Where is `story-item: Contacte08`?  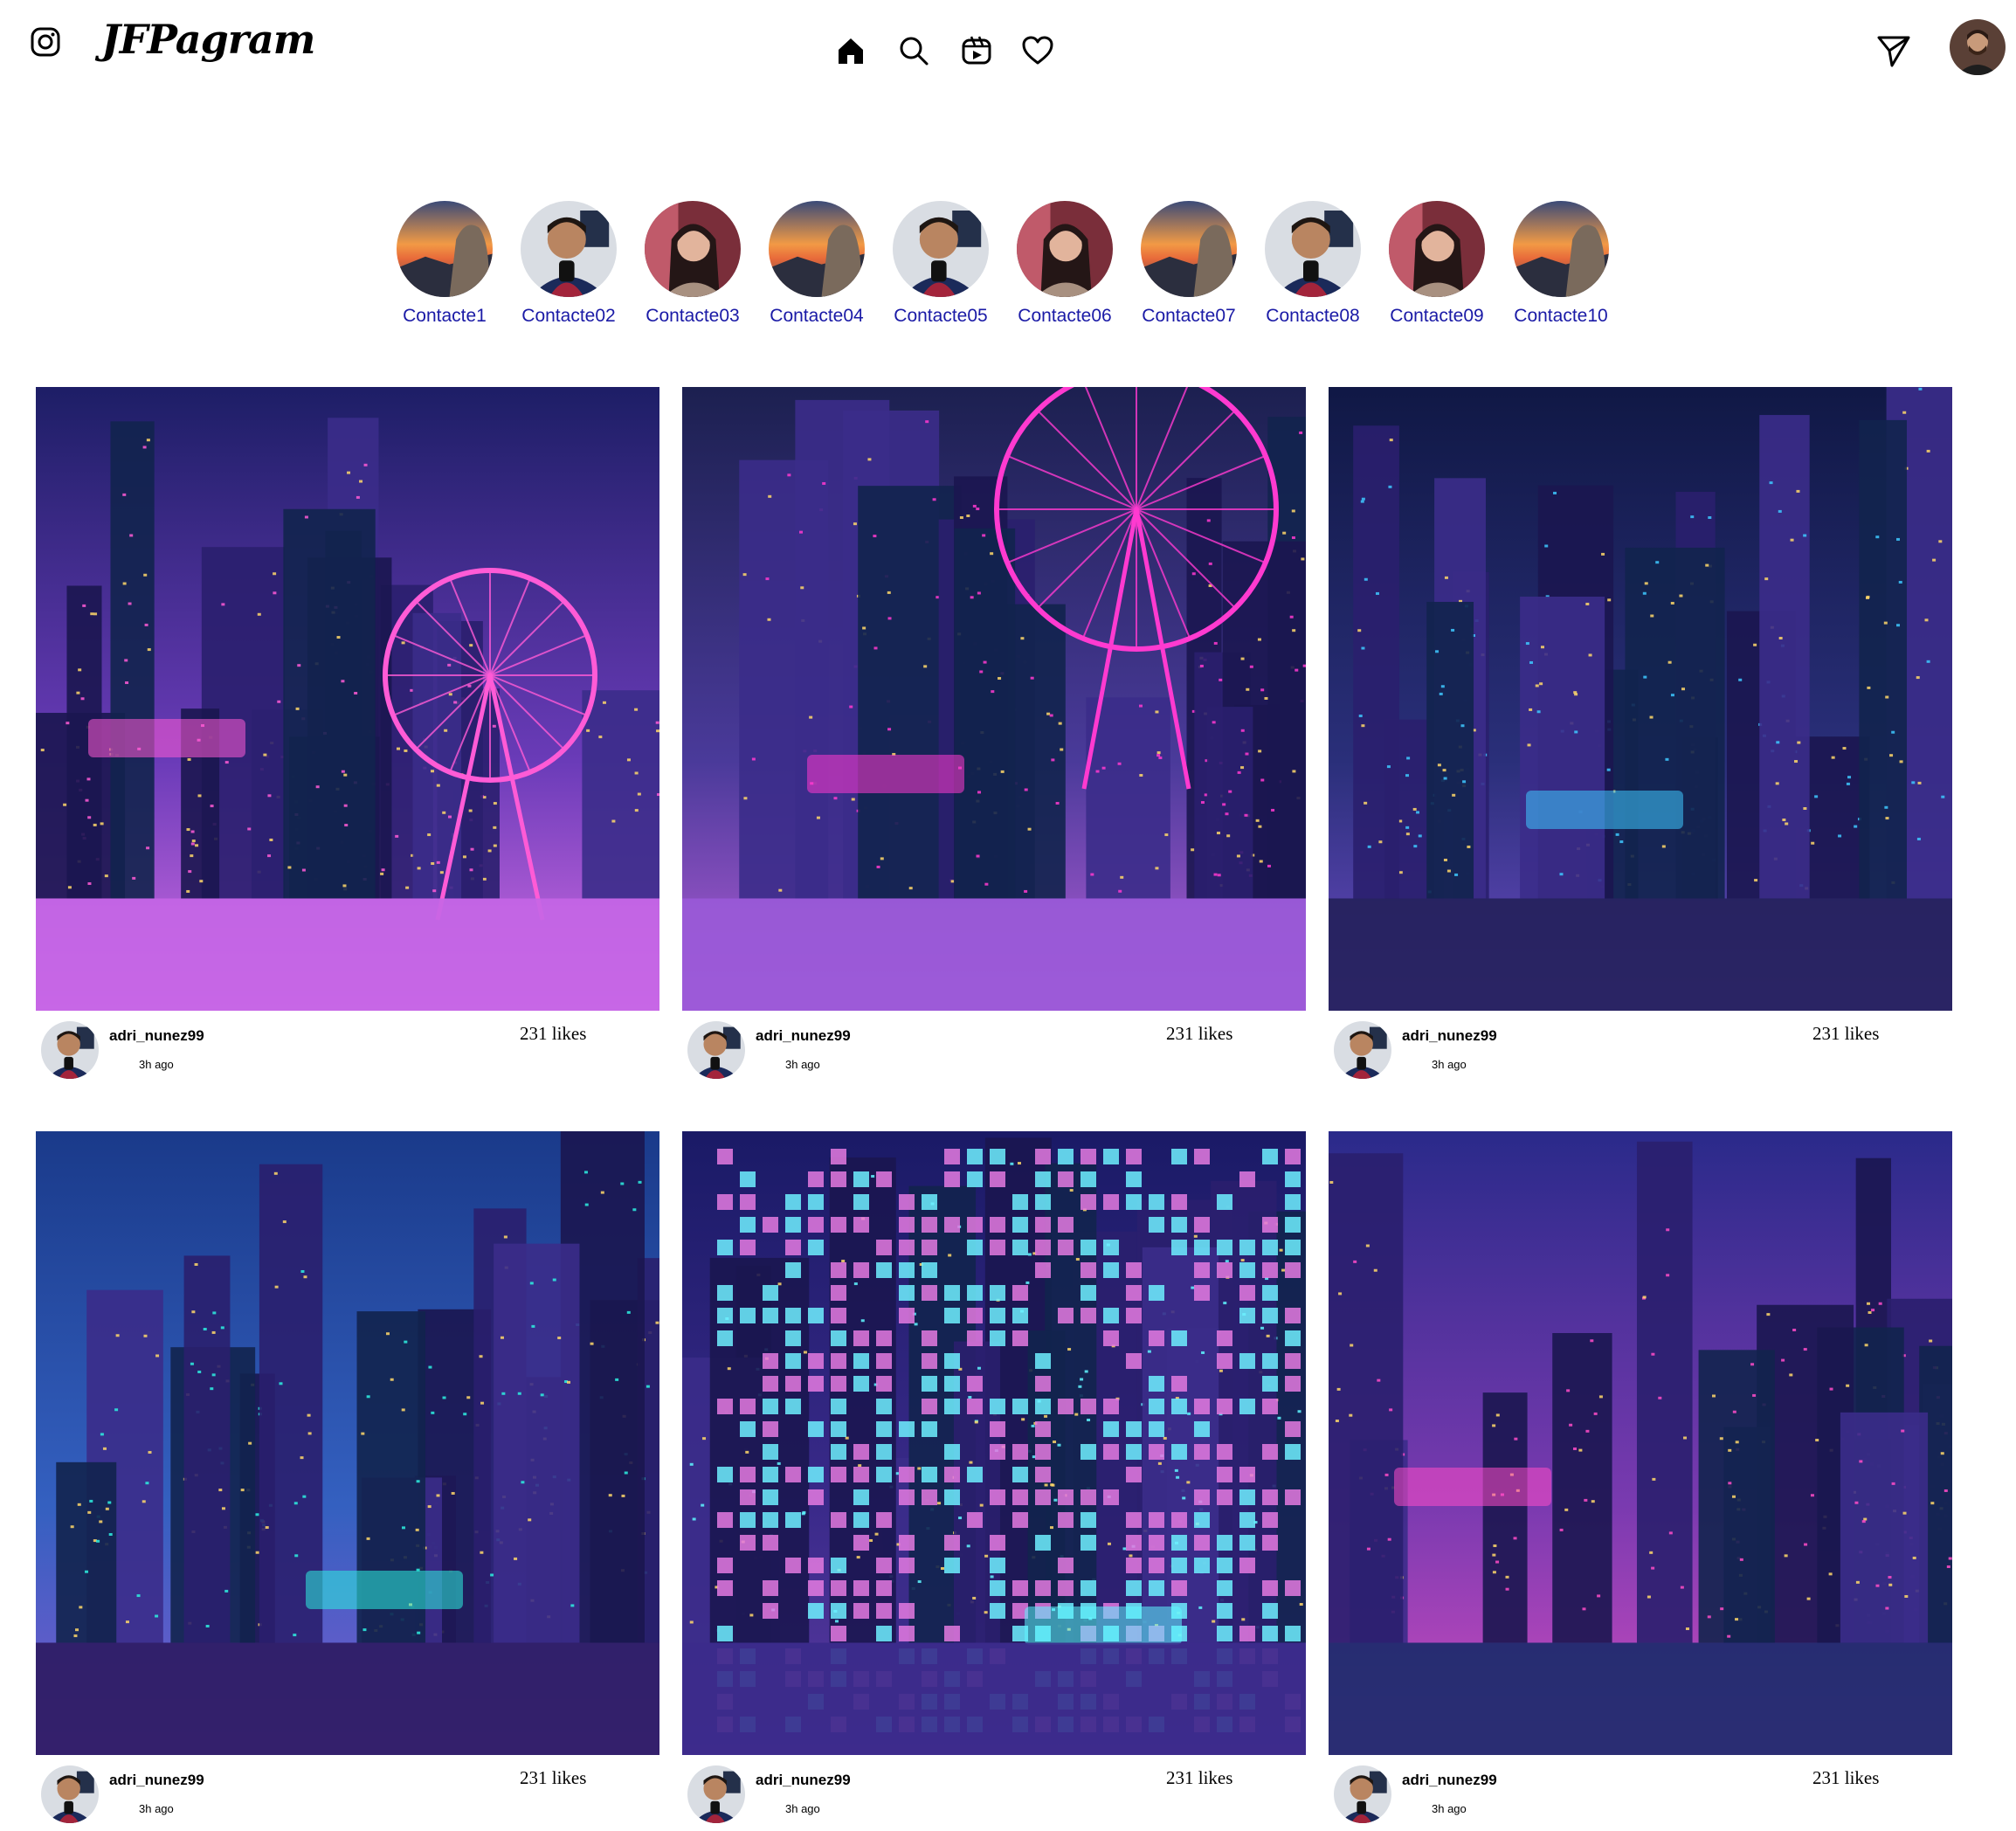
story-item: Contacte08 is located at coordinates (1313, 264).